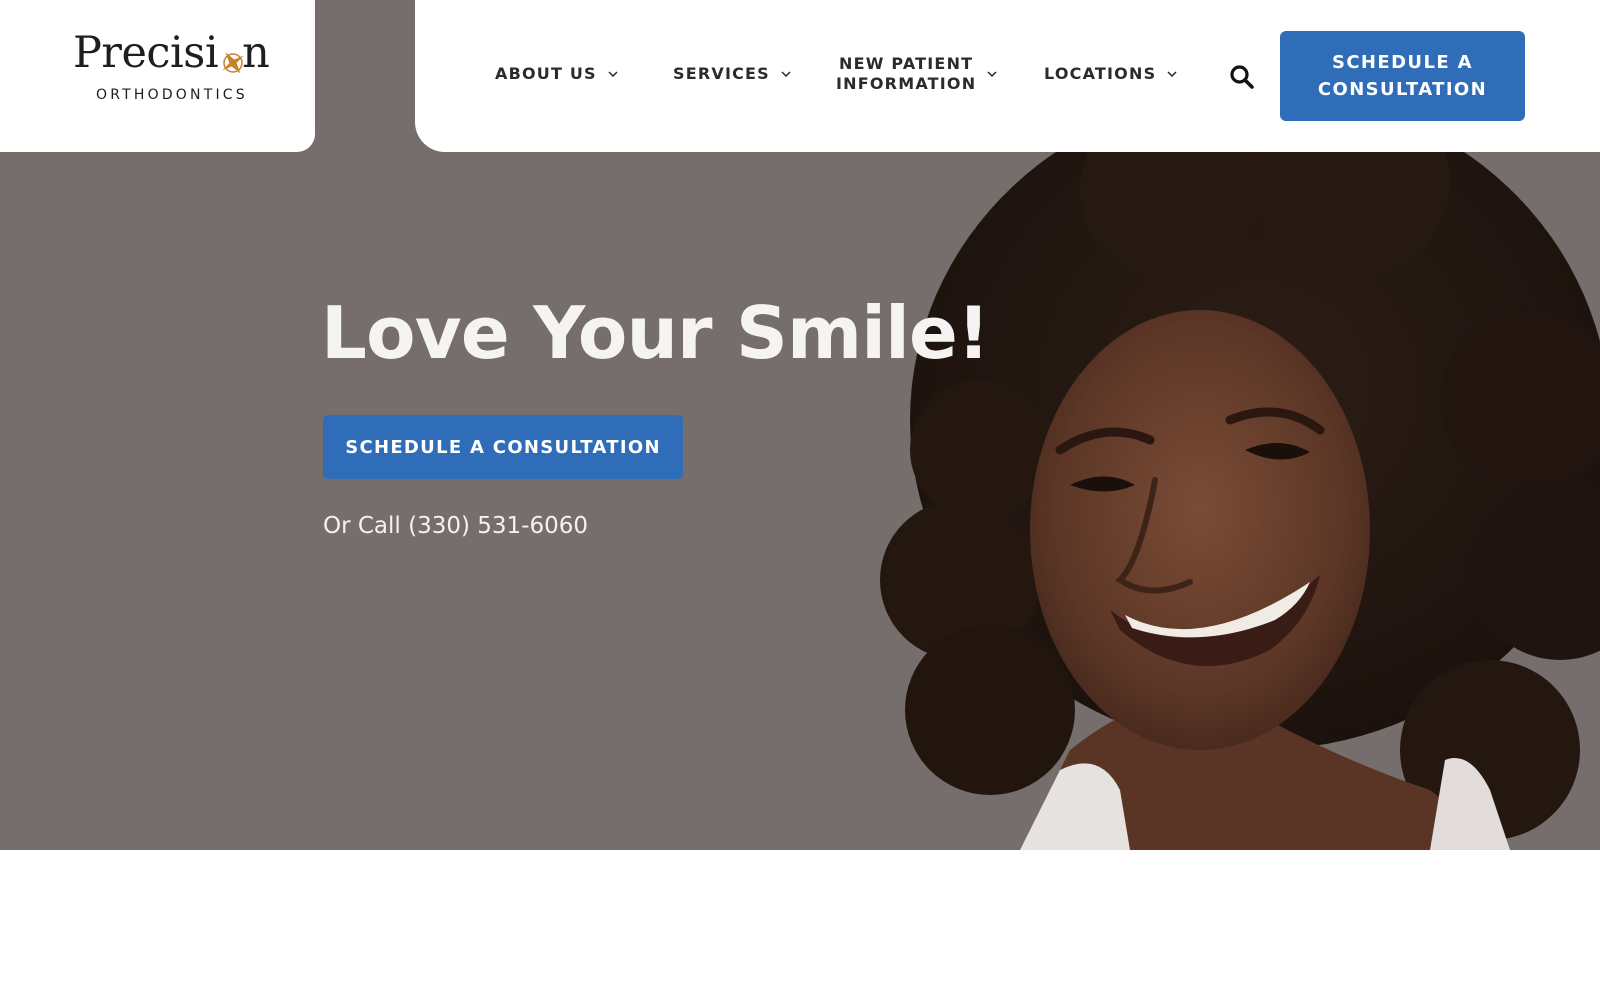 The image size is (1600, 1000). I want to click on nav-item-locations: LOCATIONS, so click(1110, 74).